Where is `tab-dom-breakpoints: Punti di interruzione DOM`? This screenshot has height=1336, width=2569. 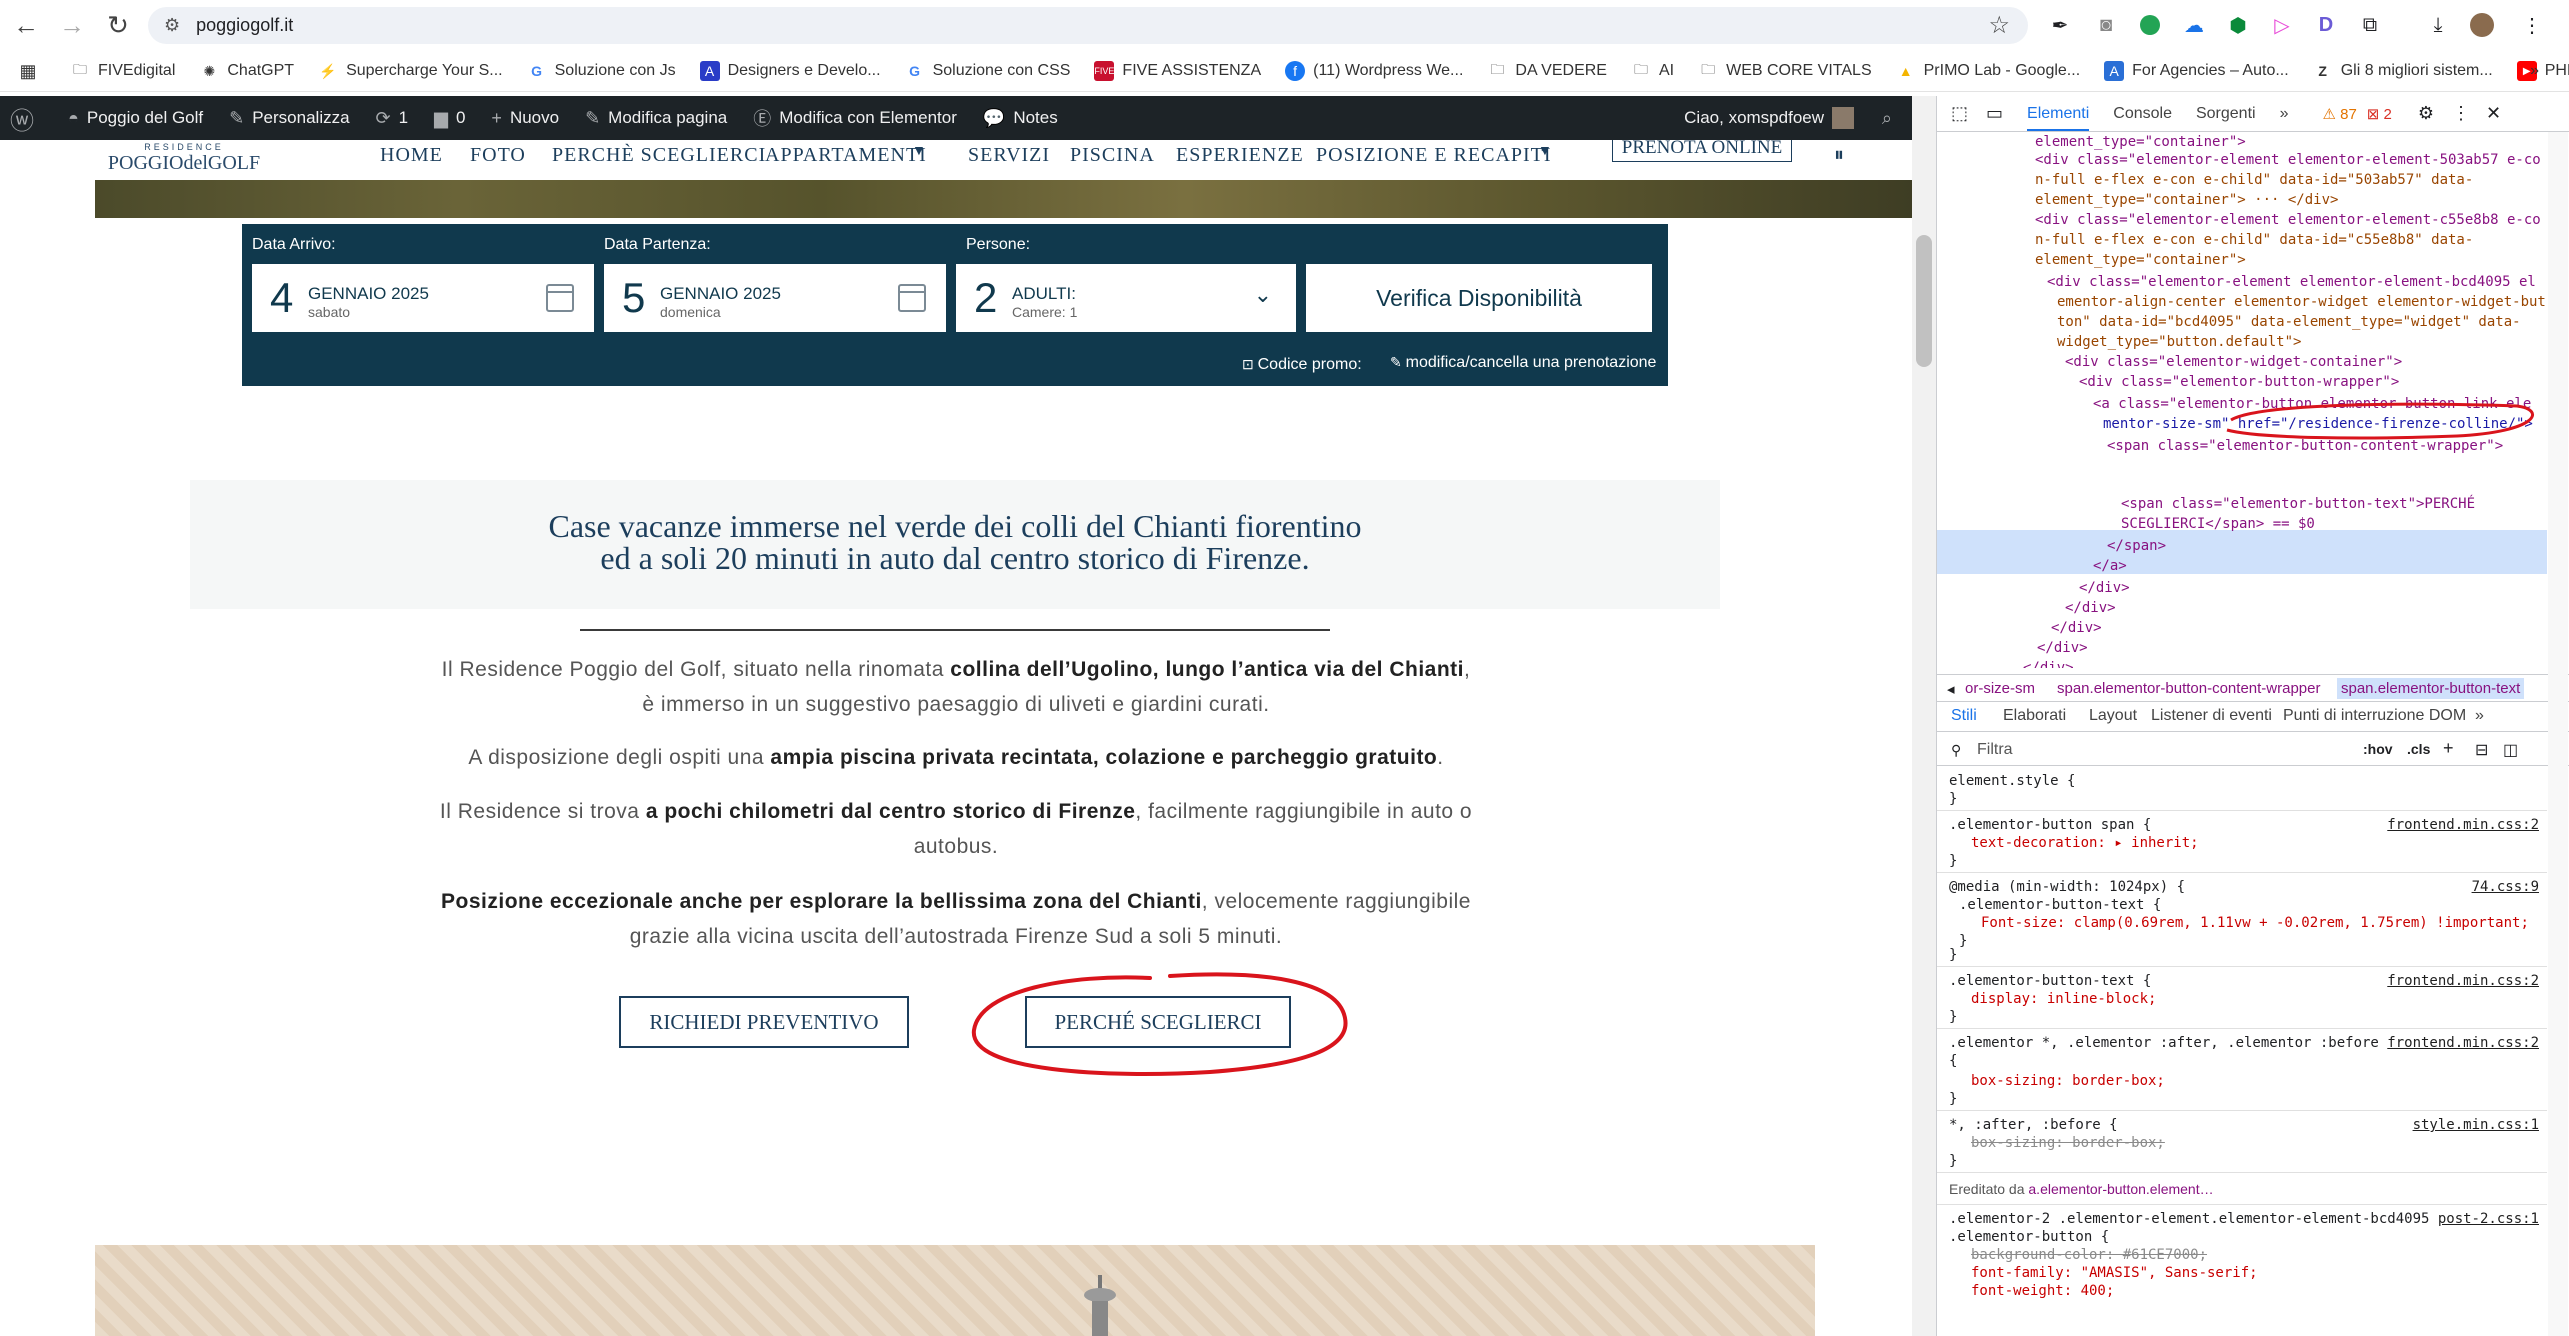 tab-dom-breakpoints: Punti di interruzione DOM is located at coordinates (2374, 716).